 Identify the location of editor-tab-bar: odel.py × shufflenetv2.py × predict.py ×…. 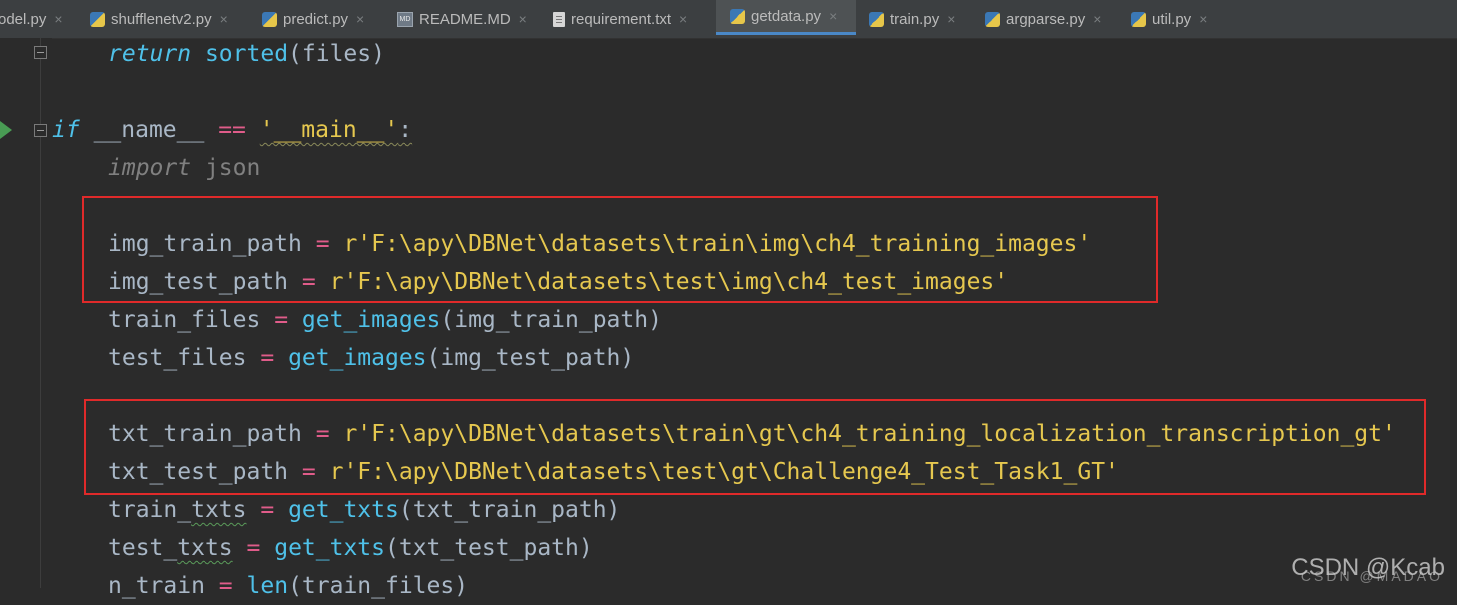
(728, 19).